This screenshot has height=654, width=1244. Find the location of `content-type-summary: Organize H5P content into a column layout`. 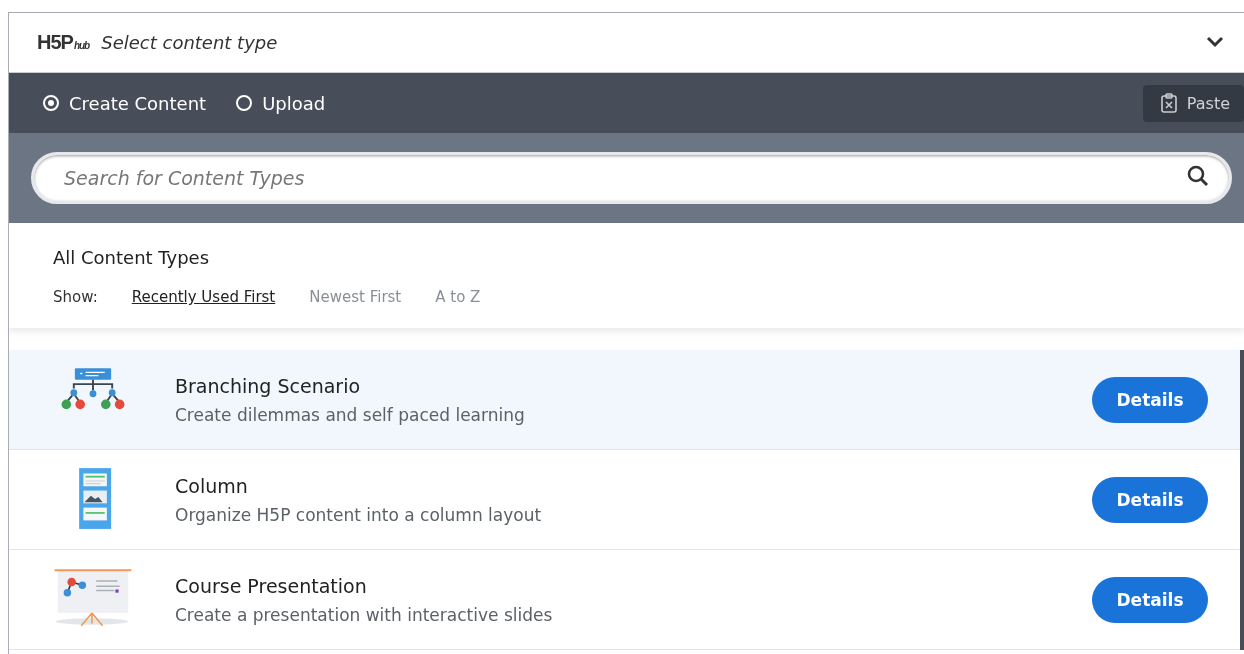

content-type-summary: Organize H5P content into a column layout is located at coordinates (359, 514).